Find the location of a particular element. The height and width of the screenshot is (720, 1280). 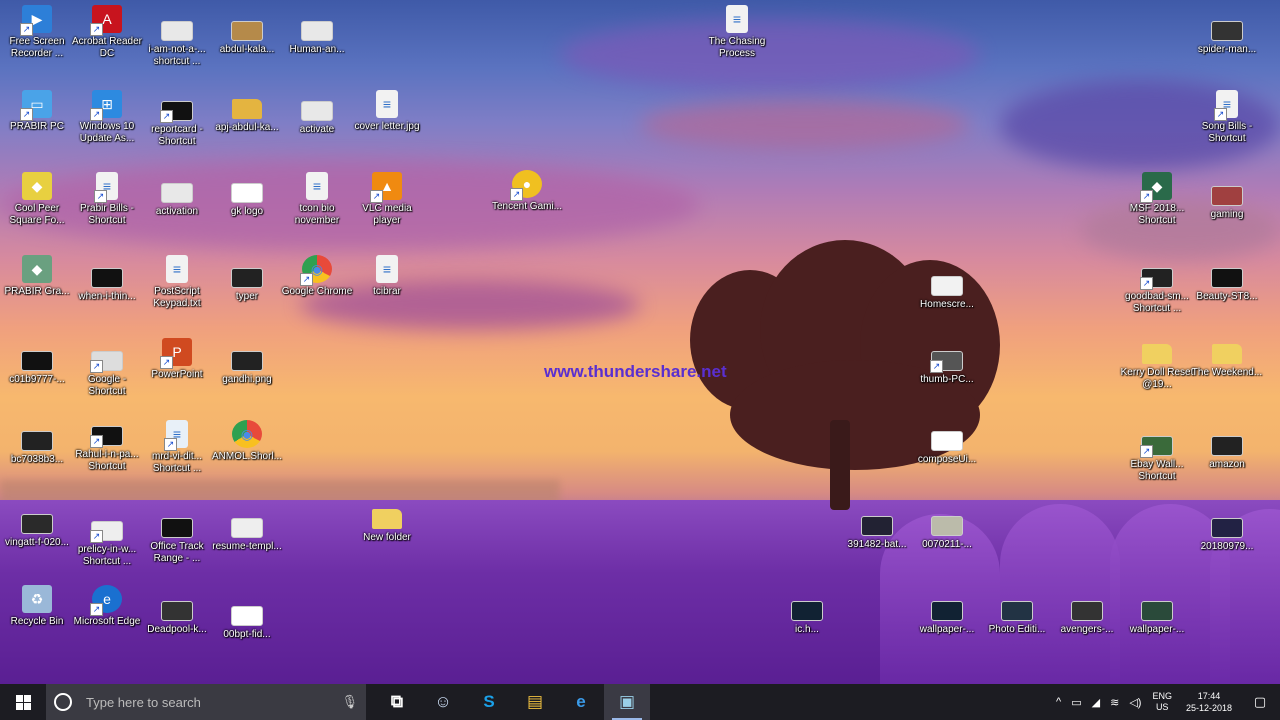

desktop-icon: eMicrosoft Edge is located at coordinates (107, 606).